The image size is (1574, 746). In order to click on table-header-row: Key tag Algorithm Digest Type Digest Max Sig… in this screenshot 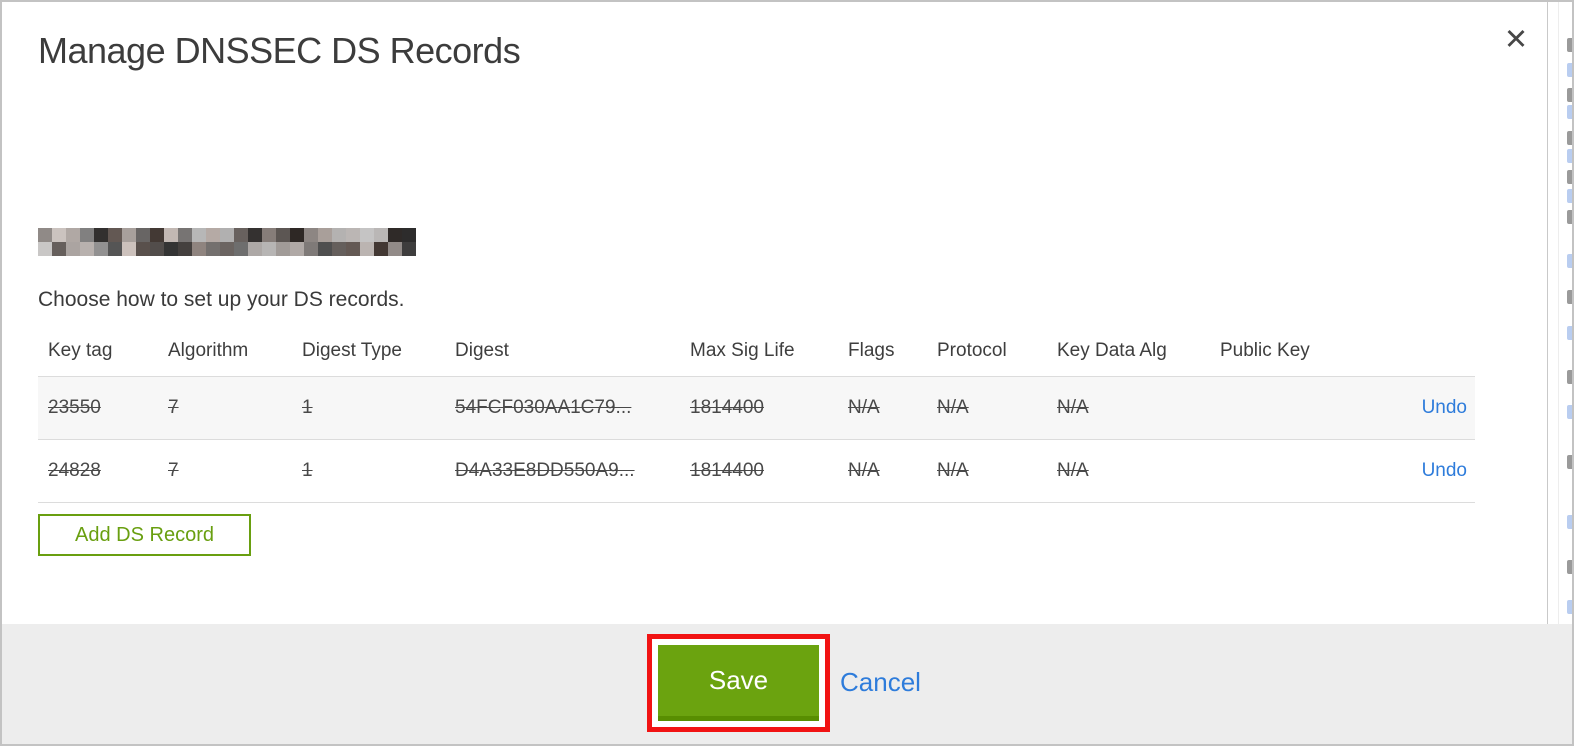, I will do `click(756, 351)`.